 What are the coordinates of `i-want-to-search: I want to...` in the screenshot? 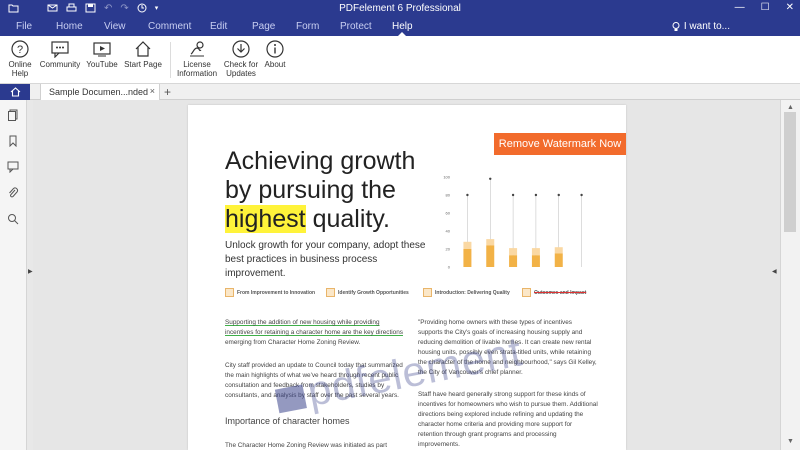 It's located at (701, 26).